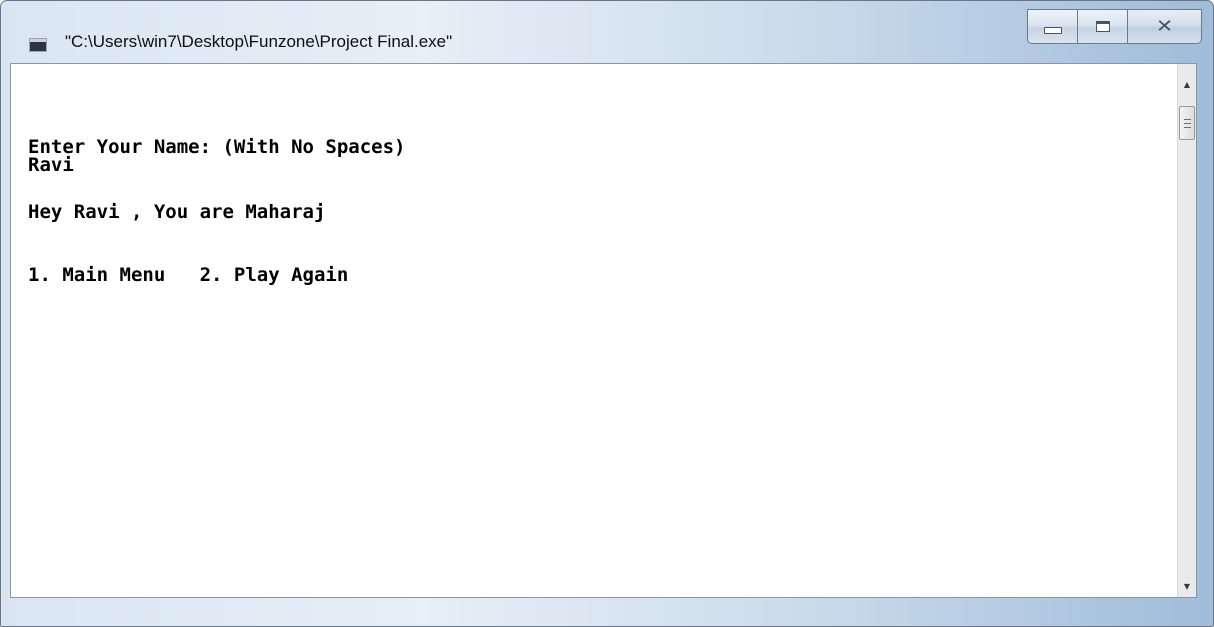 The width and height of the screenshot is (1214, 627). Describe the element at coordinates (177, 212) in the screenshot. I see `greeting-line: Hey Ravi , You are Maharaj` at that location.